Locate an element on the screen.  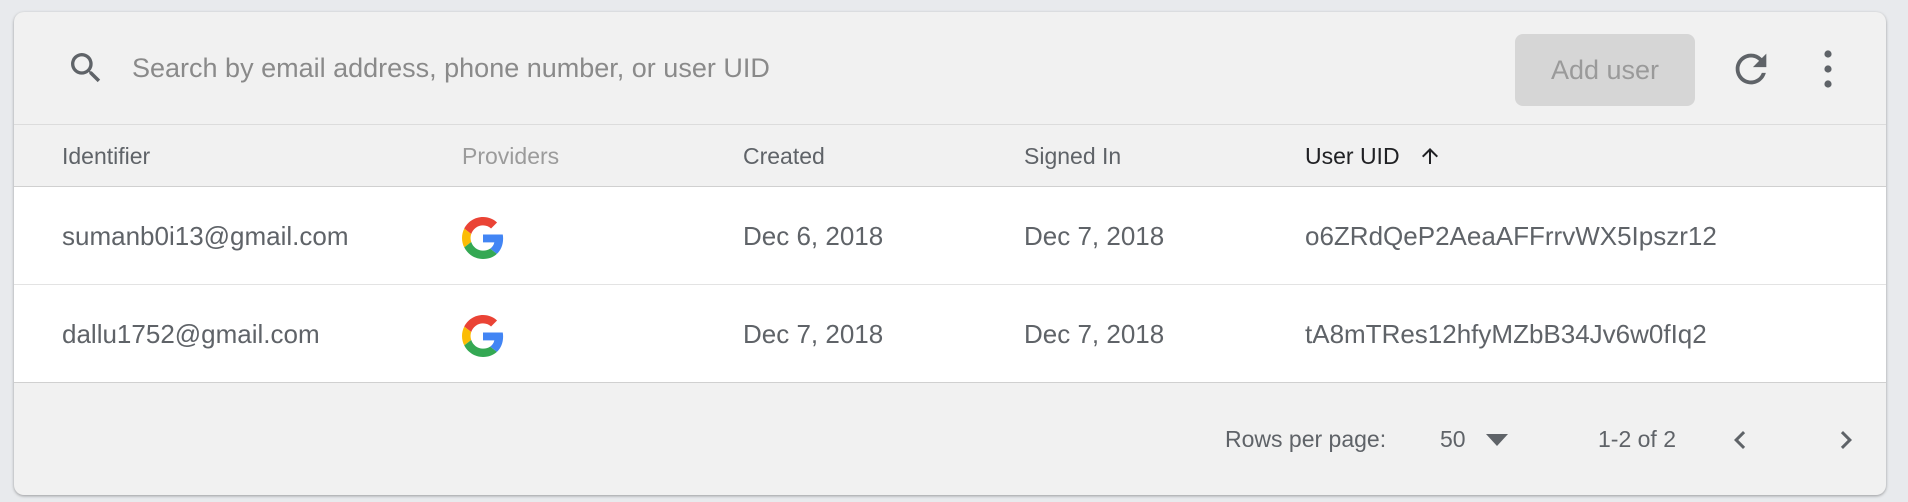
column-header-label: Created is located at coordinates (784, 156).